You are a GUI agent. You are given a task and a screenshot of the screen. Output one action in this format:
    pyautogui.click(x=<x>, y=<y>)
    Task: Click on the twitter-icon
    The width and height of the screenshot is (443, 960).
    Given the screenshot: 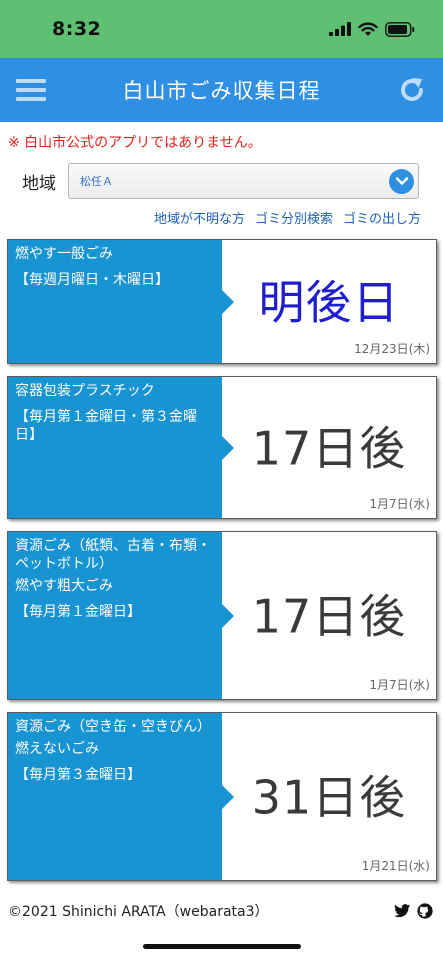 What is the action you would take?
    pyautogui.click(x=402, y=911)
    